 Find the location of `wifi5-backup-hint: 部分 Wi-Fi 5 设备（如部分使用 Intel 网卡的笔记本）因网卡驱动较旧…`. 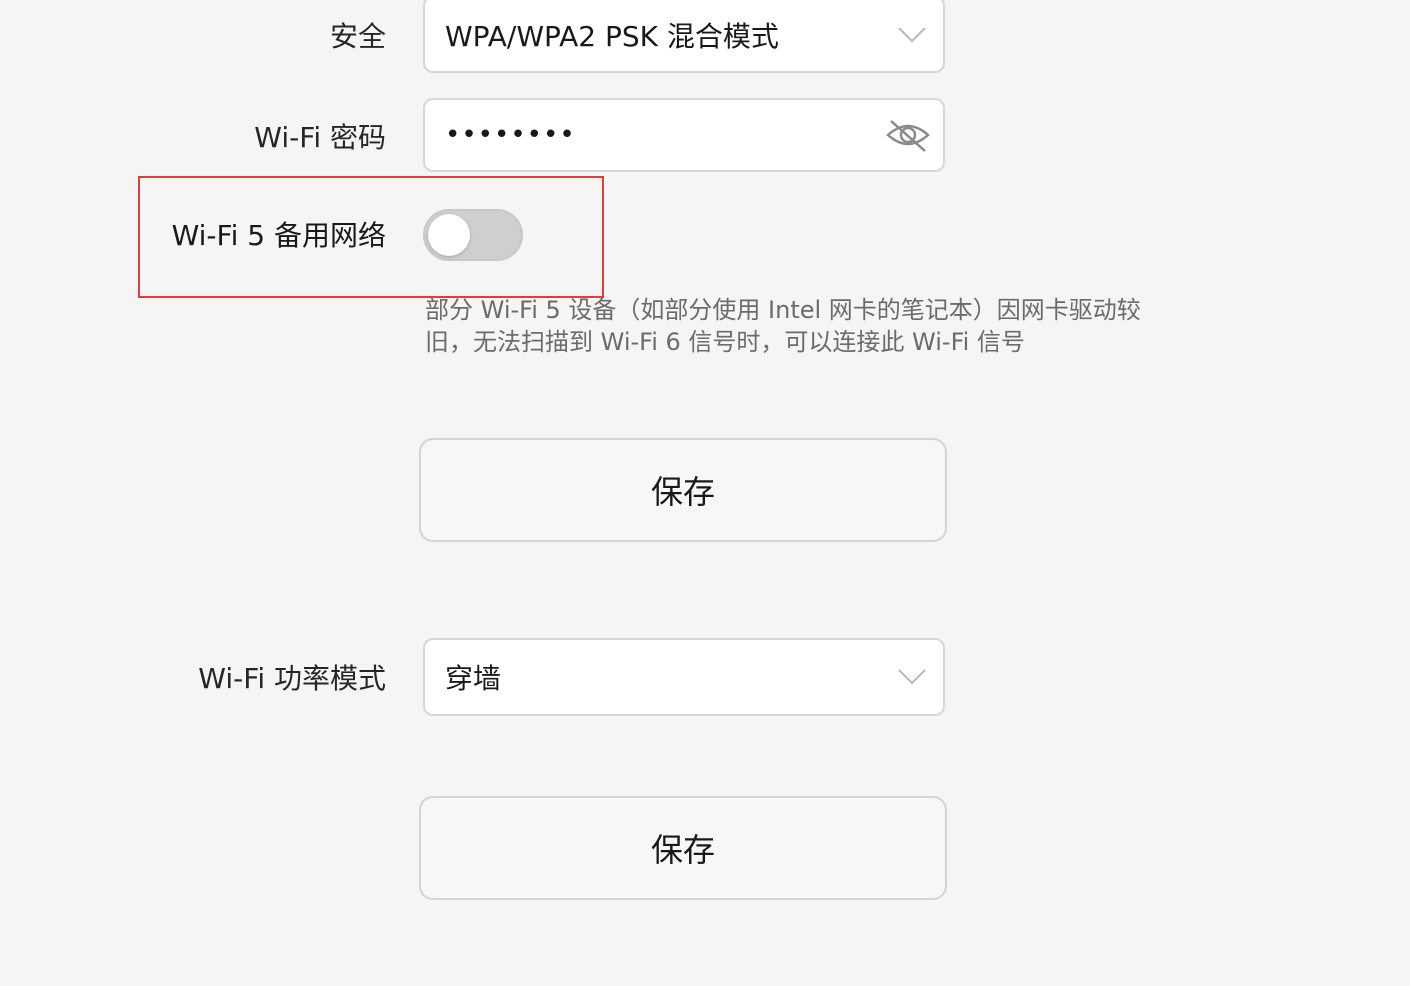

wifi5-backup-hint: 部分 Wi-Fi 5 设备（如部分使用 Intel 网卡的笔记本）因网卡驱动较旧… is located at coordinates (783, 326).